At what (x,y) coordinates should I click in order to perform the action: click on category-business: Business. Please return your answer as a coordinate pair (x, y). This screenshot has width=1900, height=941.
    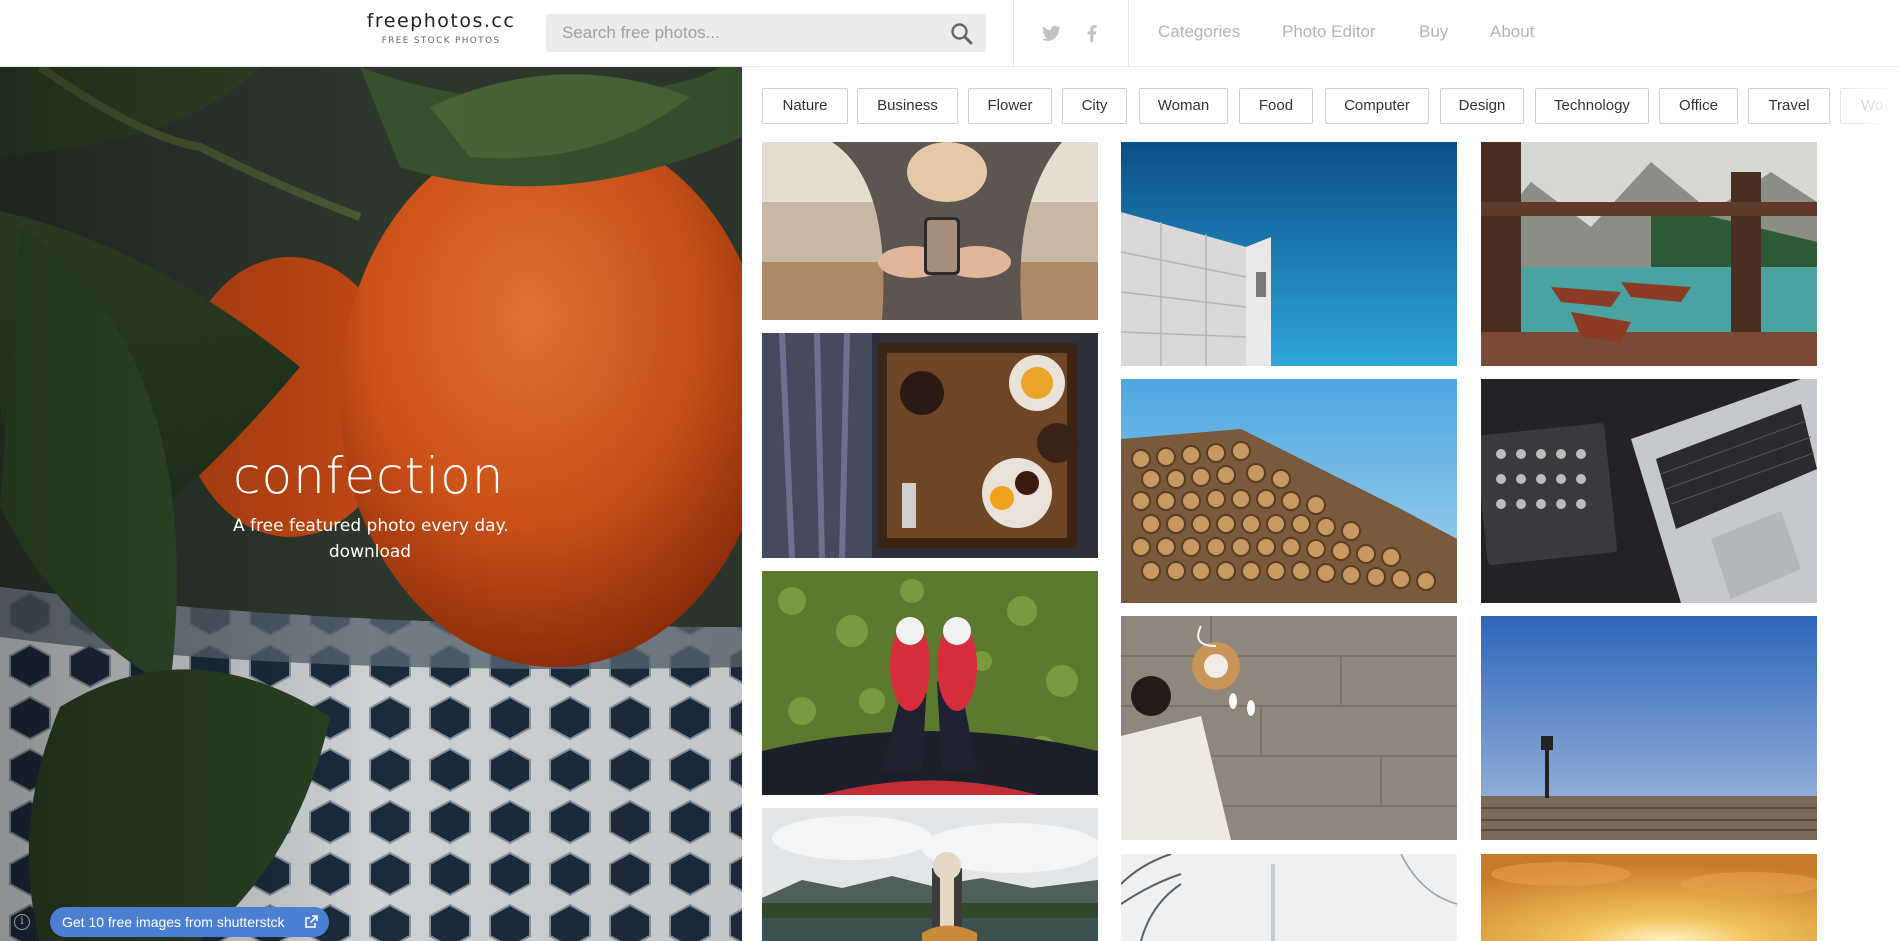
    Looking at the image, I should click on (907, 106).